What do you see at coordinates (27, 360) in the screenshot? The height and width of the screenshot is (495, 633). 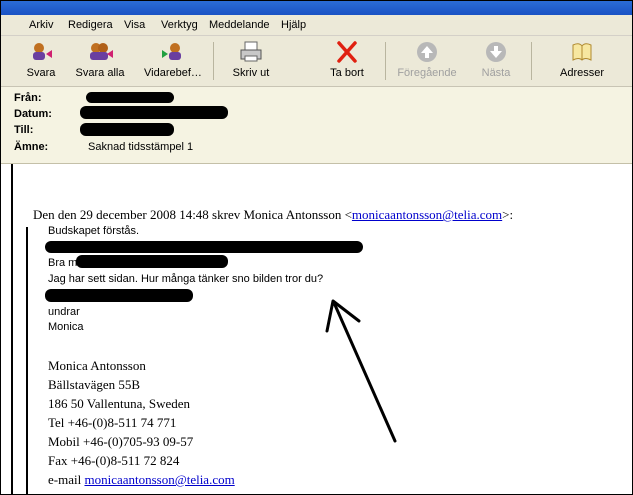 I see `quote-bar` at bounding box center [27, 360].